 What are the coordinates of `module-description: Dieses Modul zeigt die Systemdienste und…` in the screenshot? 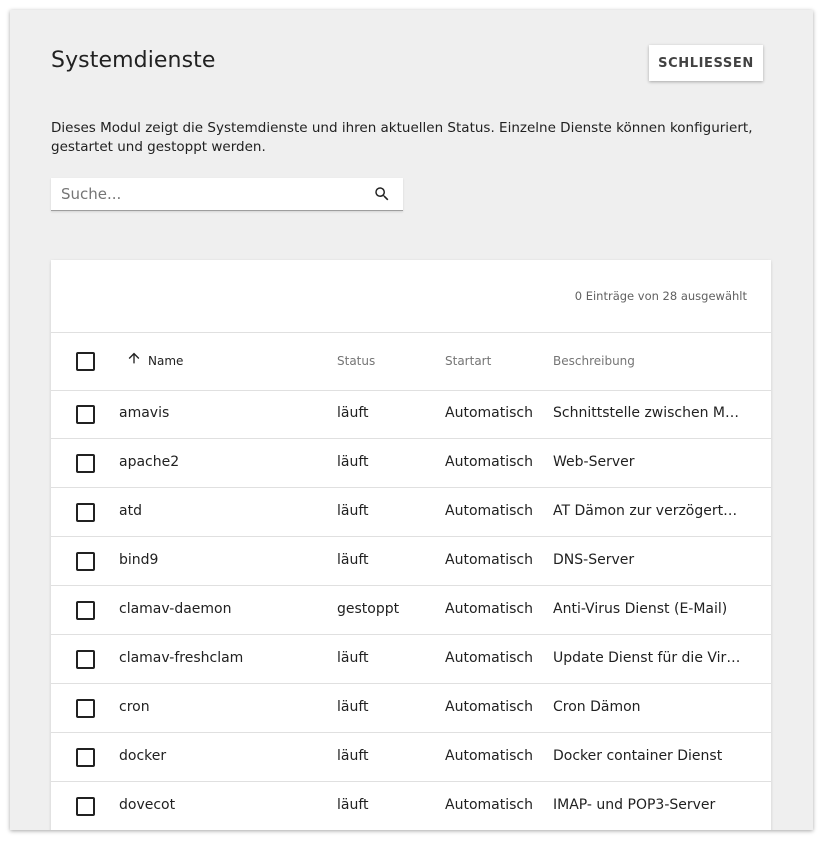 It's located at (402, 137).